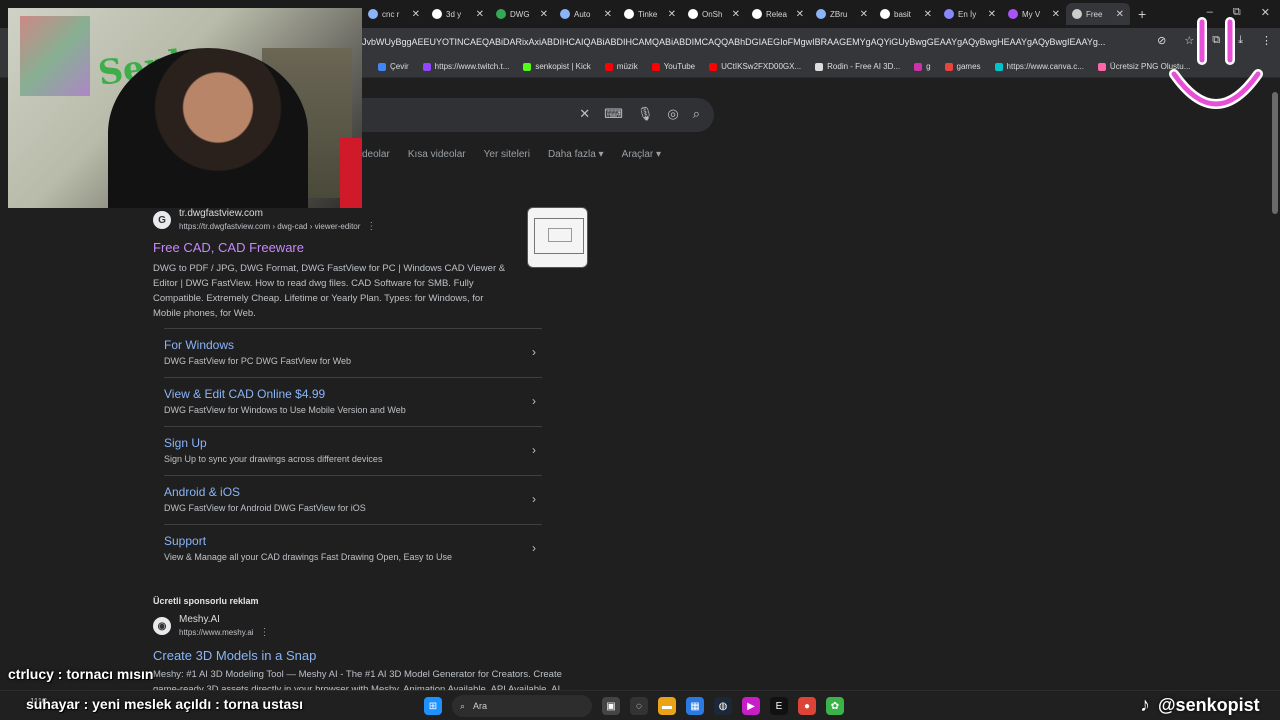  What do you see at coordinates (751, 706) in the screenshot?
I see `media-app-icon: ▶` at bounding box center [751, 706].